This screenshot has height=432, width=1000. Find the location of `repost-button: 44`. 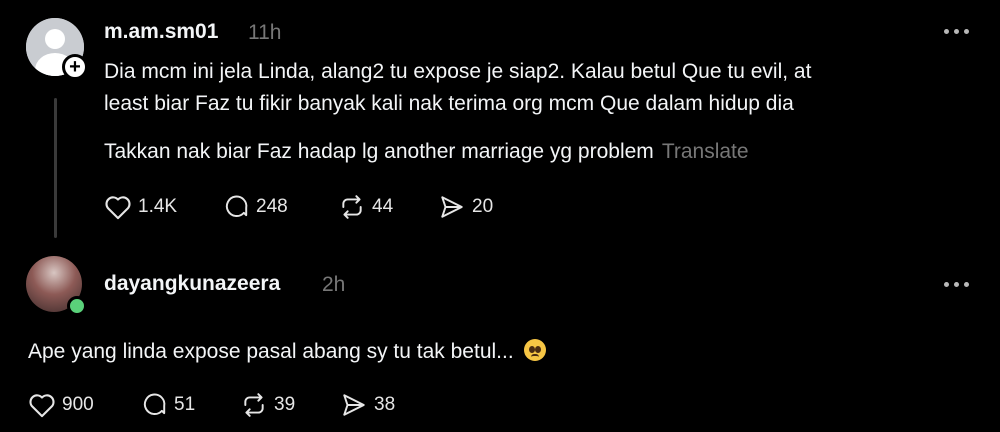

repost-button: 44 is located at coordinates (388, 207).